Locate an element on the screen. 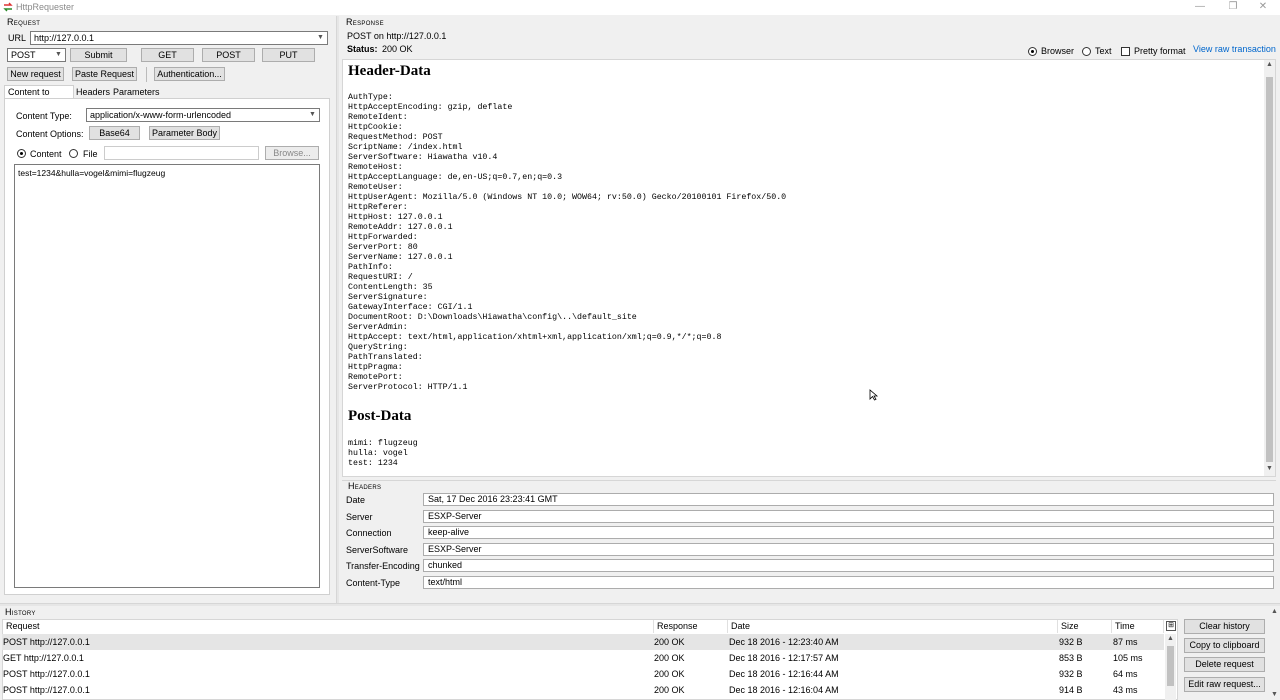  header-data-line: HttpAcceptEncoding: gzip, deflate is located at coordinates (430, 107).